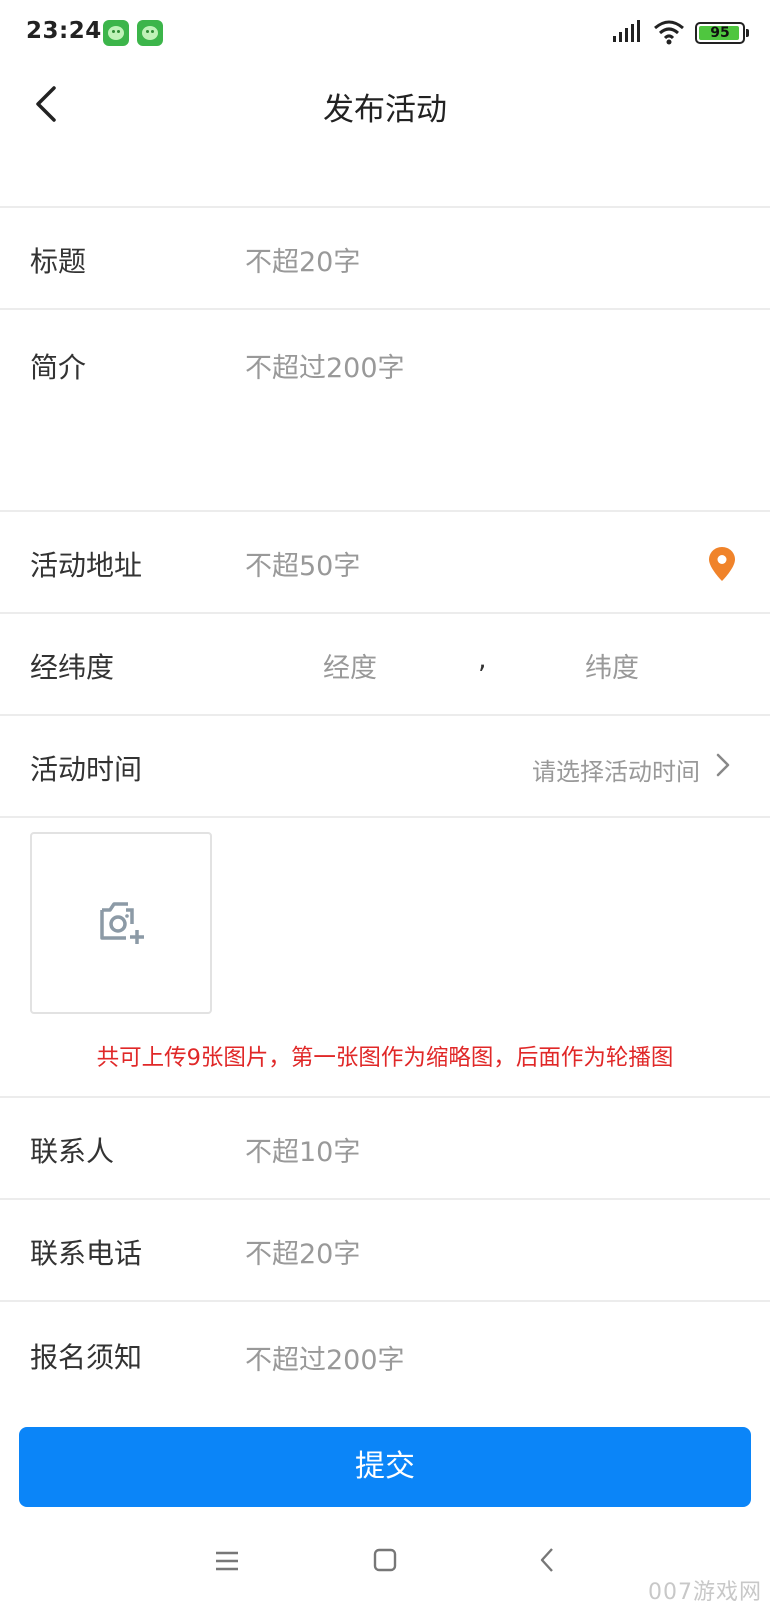  Describe the element at coordinates (385, 1560) in the screenshot. I see `home-icon` at that location.